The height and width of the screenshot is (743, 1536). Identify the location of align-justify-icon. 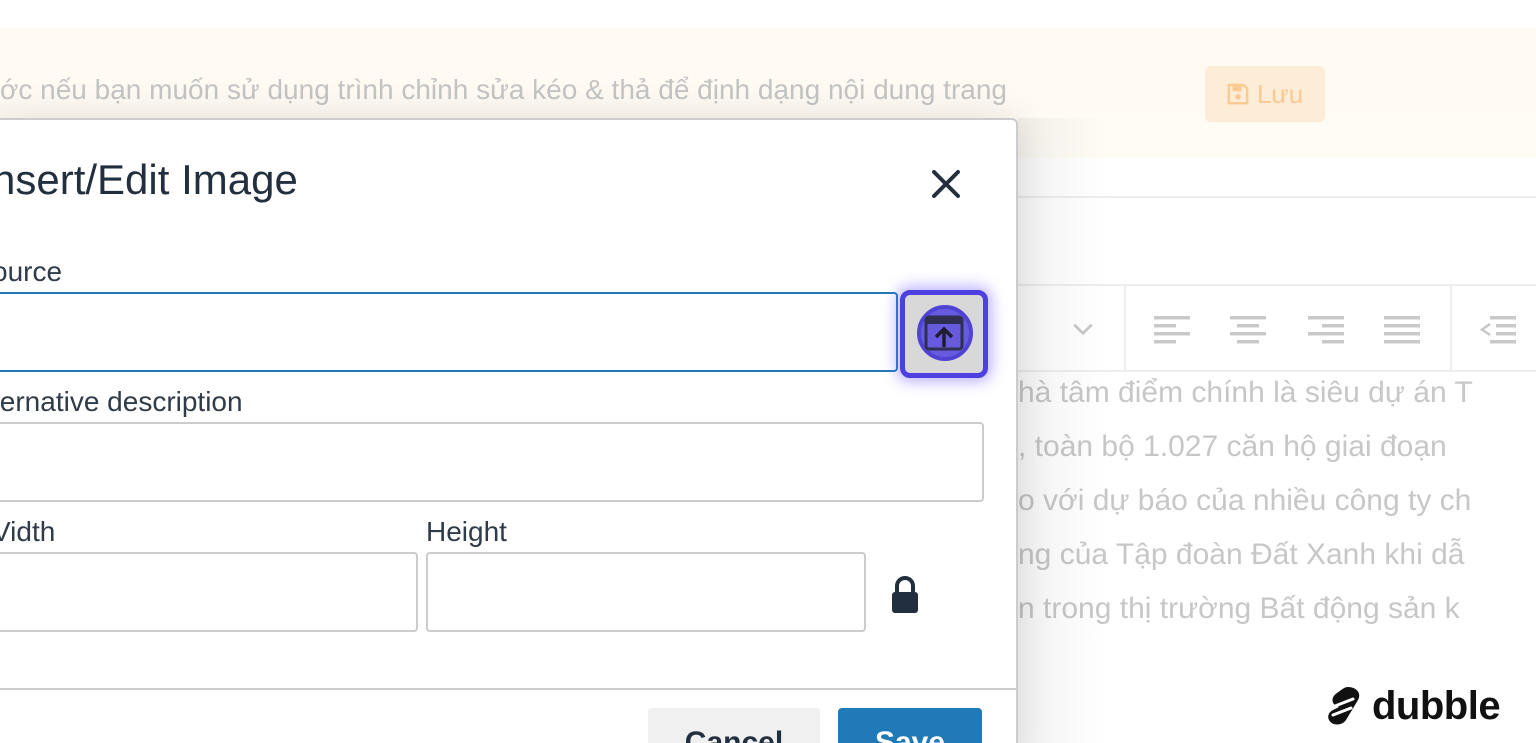
(1402, 330).